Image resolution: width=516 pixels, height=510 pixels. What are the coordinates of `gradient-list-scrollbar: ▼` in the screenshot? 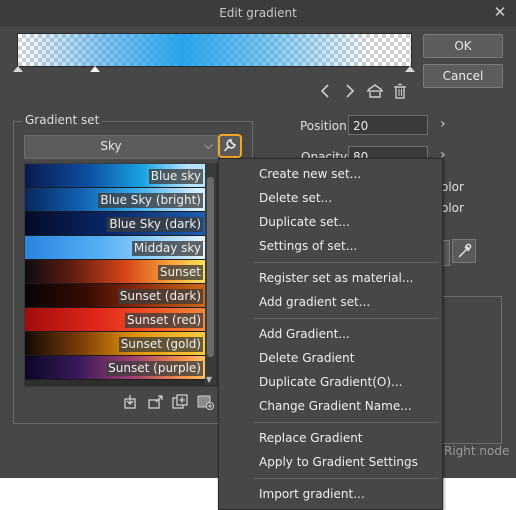 It's located at (210, 274).